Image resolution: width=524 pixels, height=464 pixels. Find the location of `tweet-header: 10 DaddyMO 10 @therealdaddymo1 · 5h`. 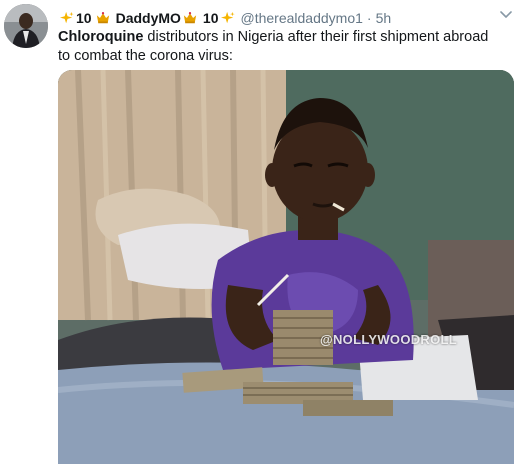

tweet-header: 10 DaddyMO 10 @therealdaddymo1 · 5h is located at coordinates (224, 18).